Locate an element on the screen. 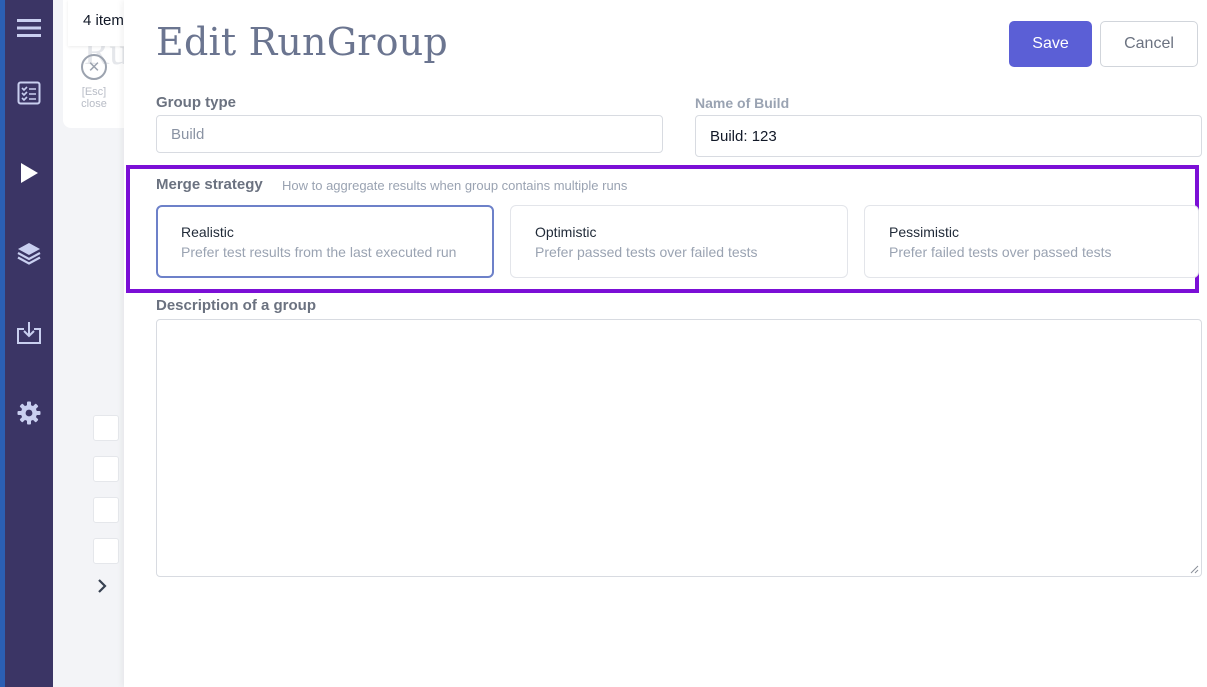 This screenshot has width=1207, height=687. import-icon is located at coordinates (29, 333).